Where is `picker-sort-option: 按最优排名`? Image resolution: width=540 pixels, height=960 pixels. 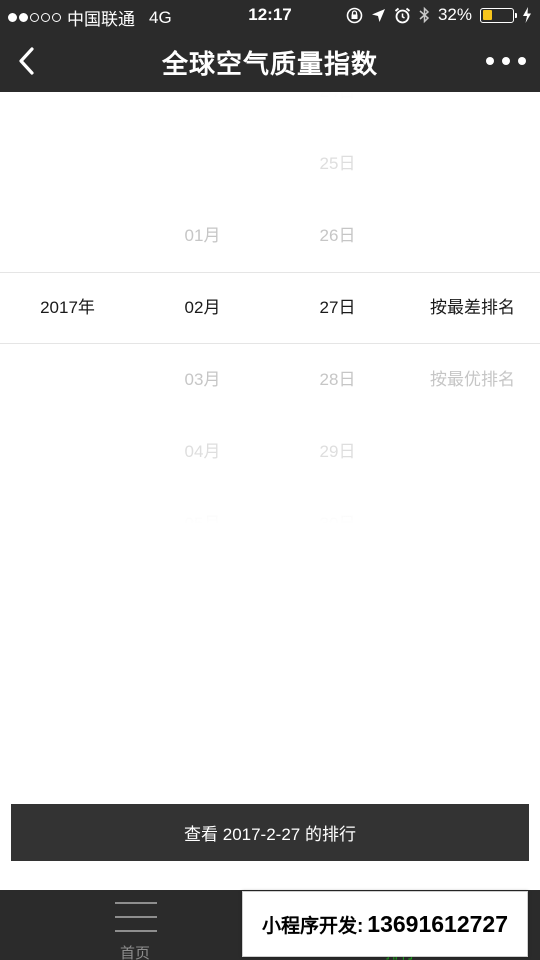
picker-sort-option: 按最优排名 is located at coordinates (472, 380).